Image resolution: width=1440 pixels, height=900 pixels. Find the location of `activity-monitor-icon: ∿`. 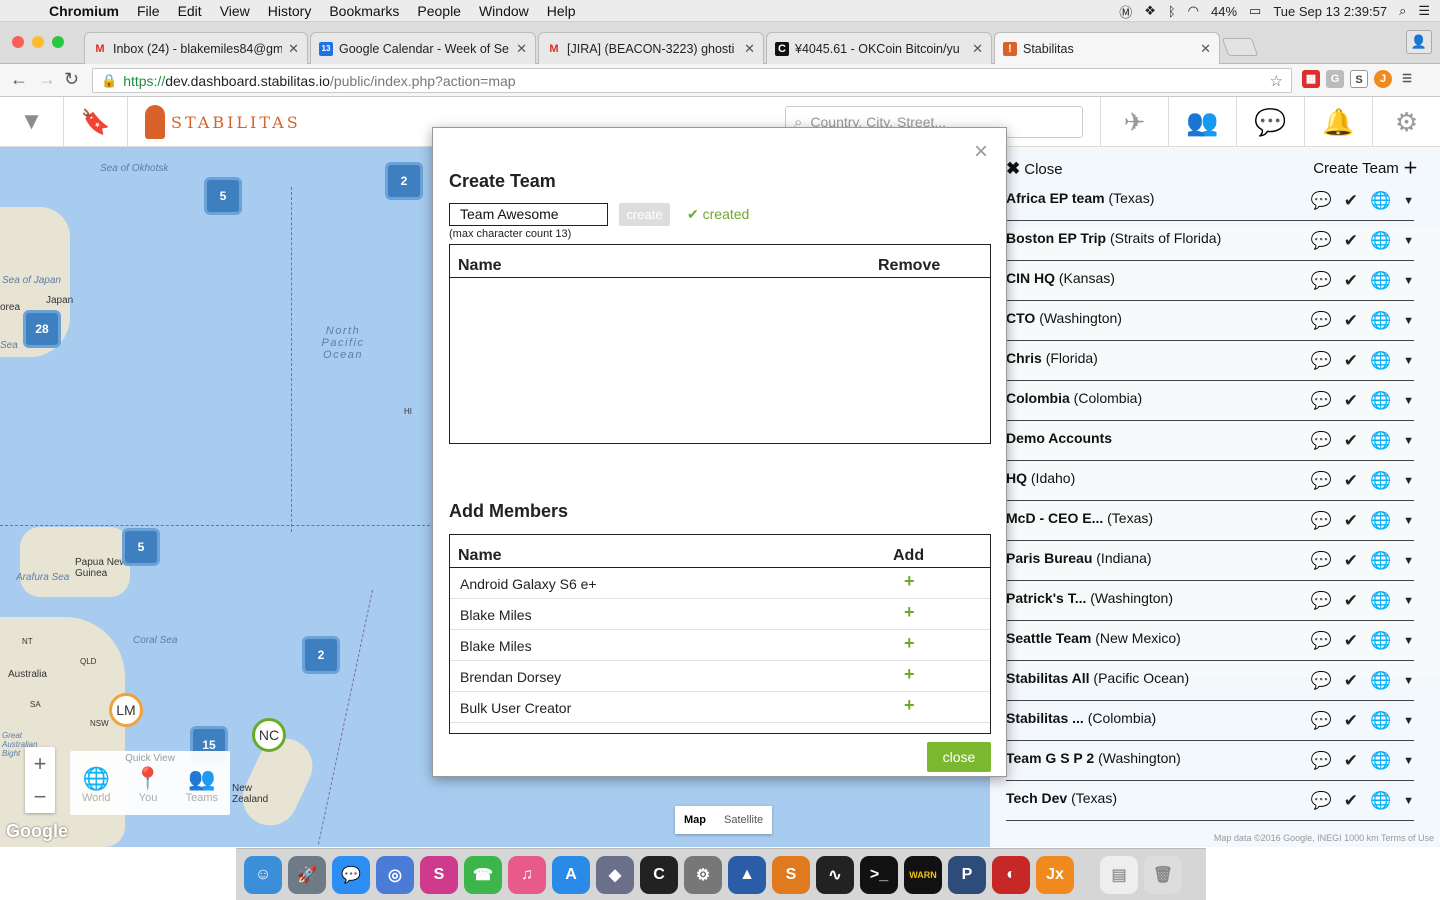

activity-monitor-icon: ∿ is located at coordinates (835, 874).